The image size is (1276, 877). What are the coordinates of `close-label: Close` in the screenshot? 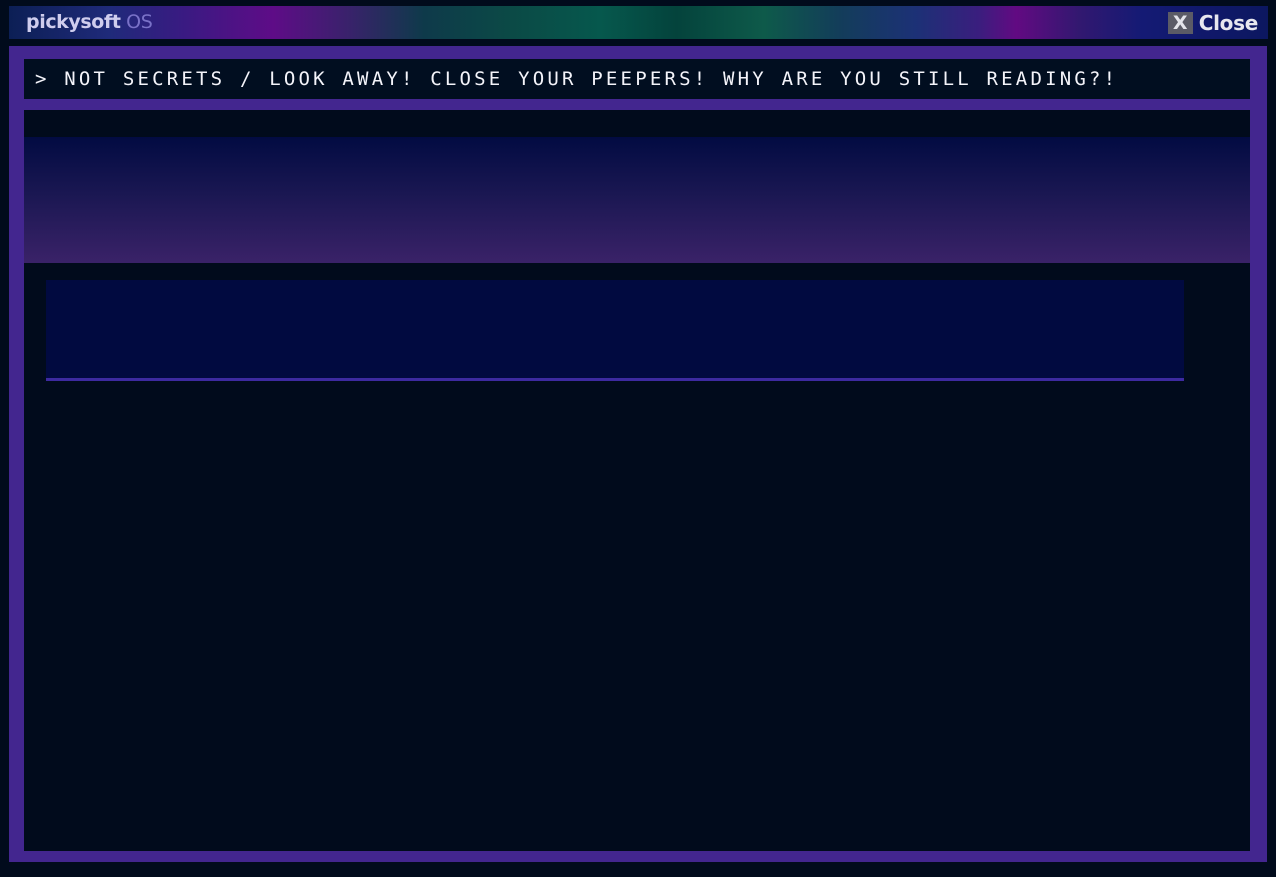 It's located at (1229, 23).